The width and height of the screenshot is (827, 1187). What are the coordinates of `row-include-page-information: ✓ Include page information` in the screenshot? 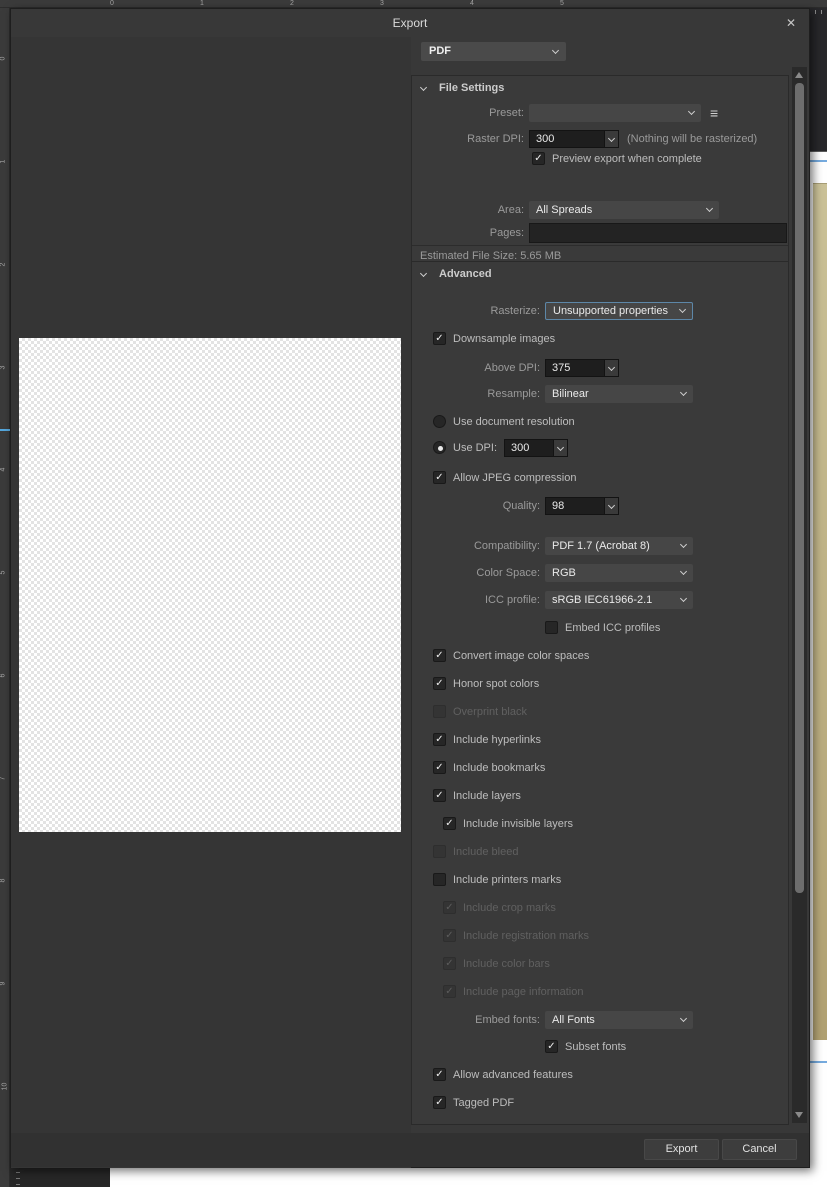 It's located at (513, 991).